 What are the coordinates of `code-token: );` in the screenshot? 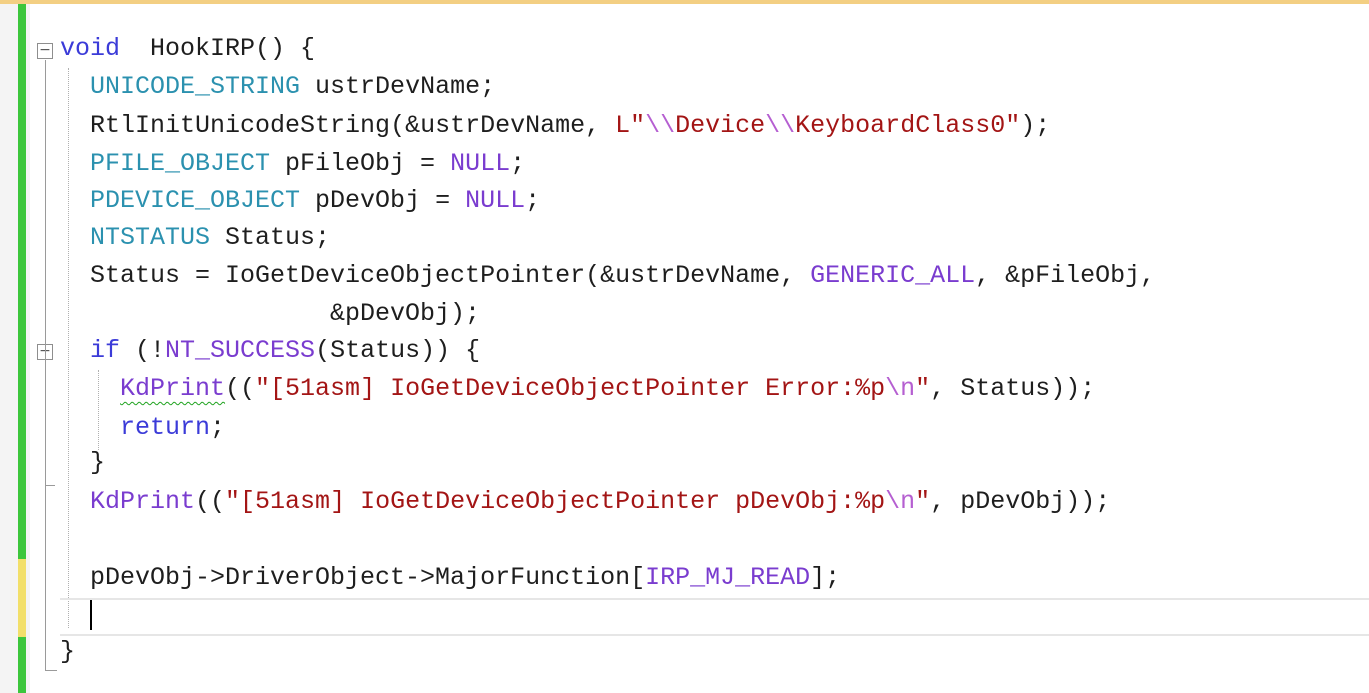 It's located at (1035, 125).